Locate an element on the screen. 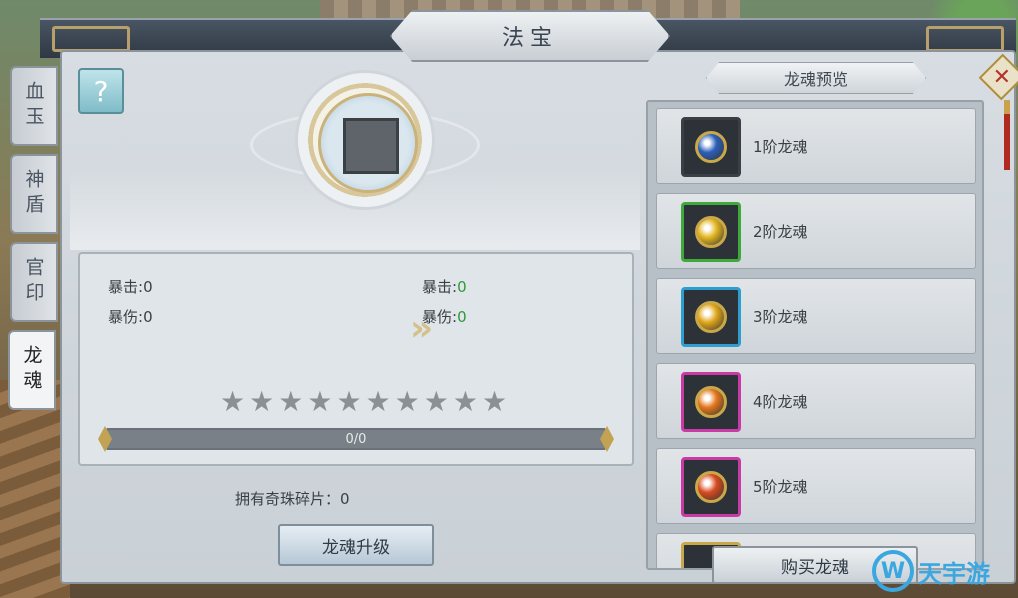 Image resolution: width=1018 pixels, height=598 pixels. preview-header: 龙魂预览 is located at coordinates (816, 78).